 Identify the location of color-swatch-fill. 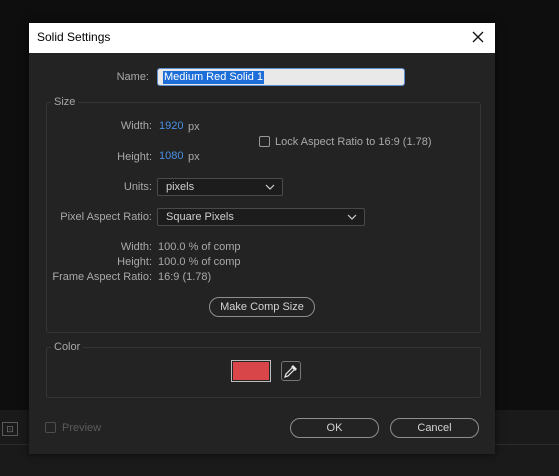
(251, 371).